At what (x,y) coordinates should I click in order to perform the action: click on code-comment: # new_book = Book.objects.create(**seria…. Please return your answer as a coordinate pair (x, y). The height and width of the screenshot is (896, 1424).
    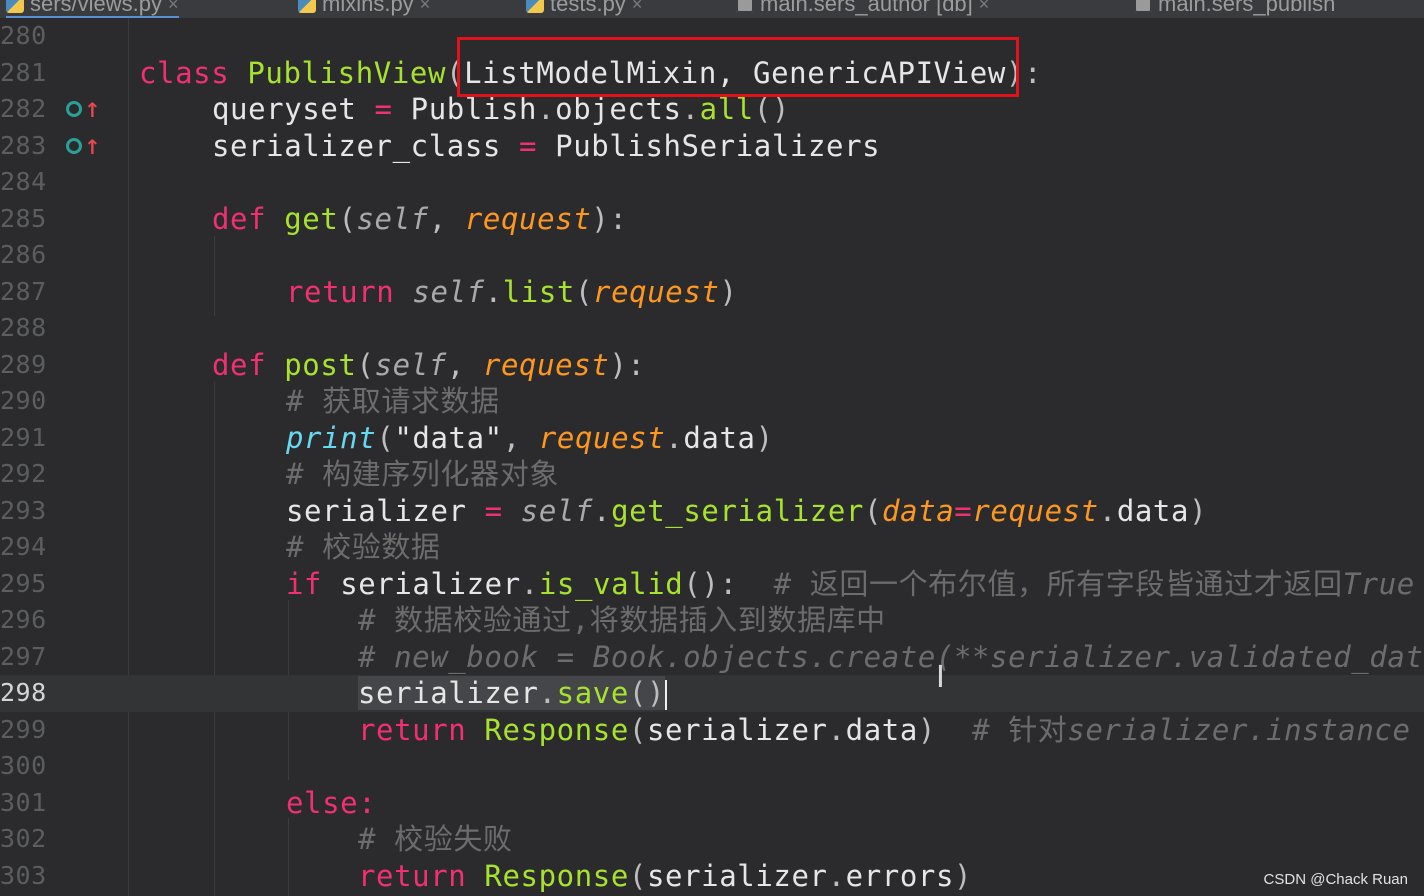
    Looking at the image, I should click on (891, 656).